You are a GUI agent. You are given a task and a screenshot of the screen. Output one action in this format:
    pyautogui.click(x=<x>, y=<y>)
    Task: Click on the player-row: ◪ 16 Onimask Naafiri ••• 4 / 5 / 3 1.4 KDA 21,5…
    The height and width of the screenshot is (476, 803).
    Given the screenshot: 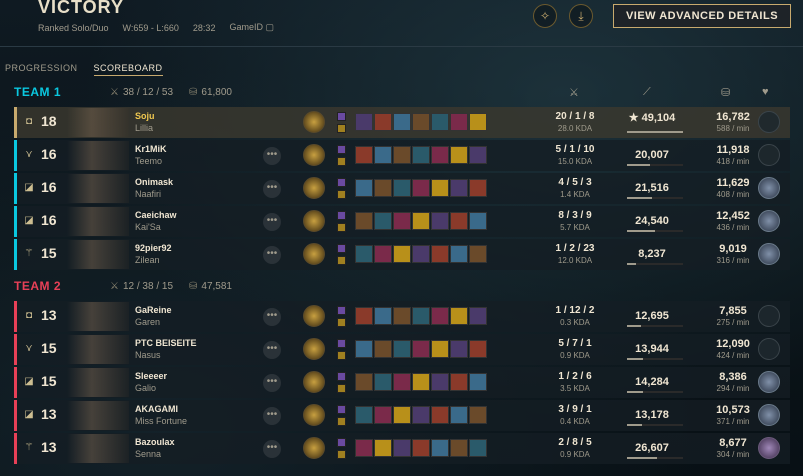 What is the action you would take?
    pyautogui.click(x=402, y=188)
    